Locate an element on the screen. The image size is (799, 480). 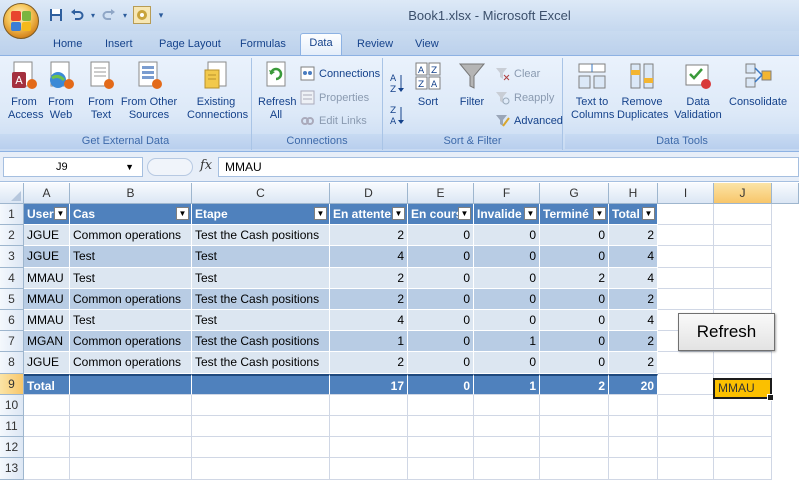
total-cell: Total is located at coordinates (47, 384).